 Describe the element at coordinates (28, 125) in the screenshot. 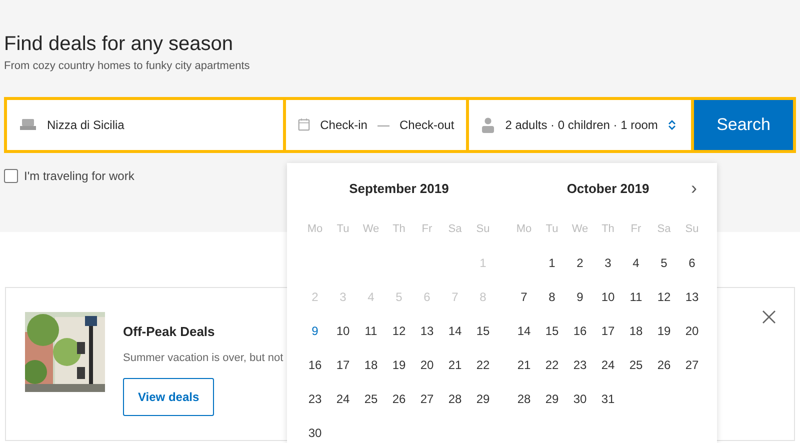

I see `bed-icon` at that location.